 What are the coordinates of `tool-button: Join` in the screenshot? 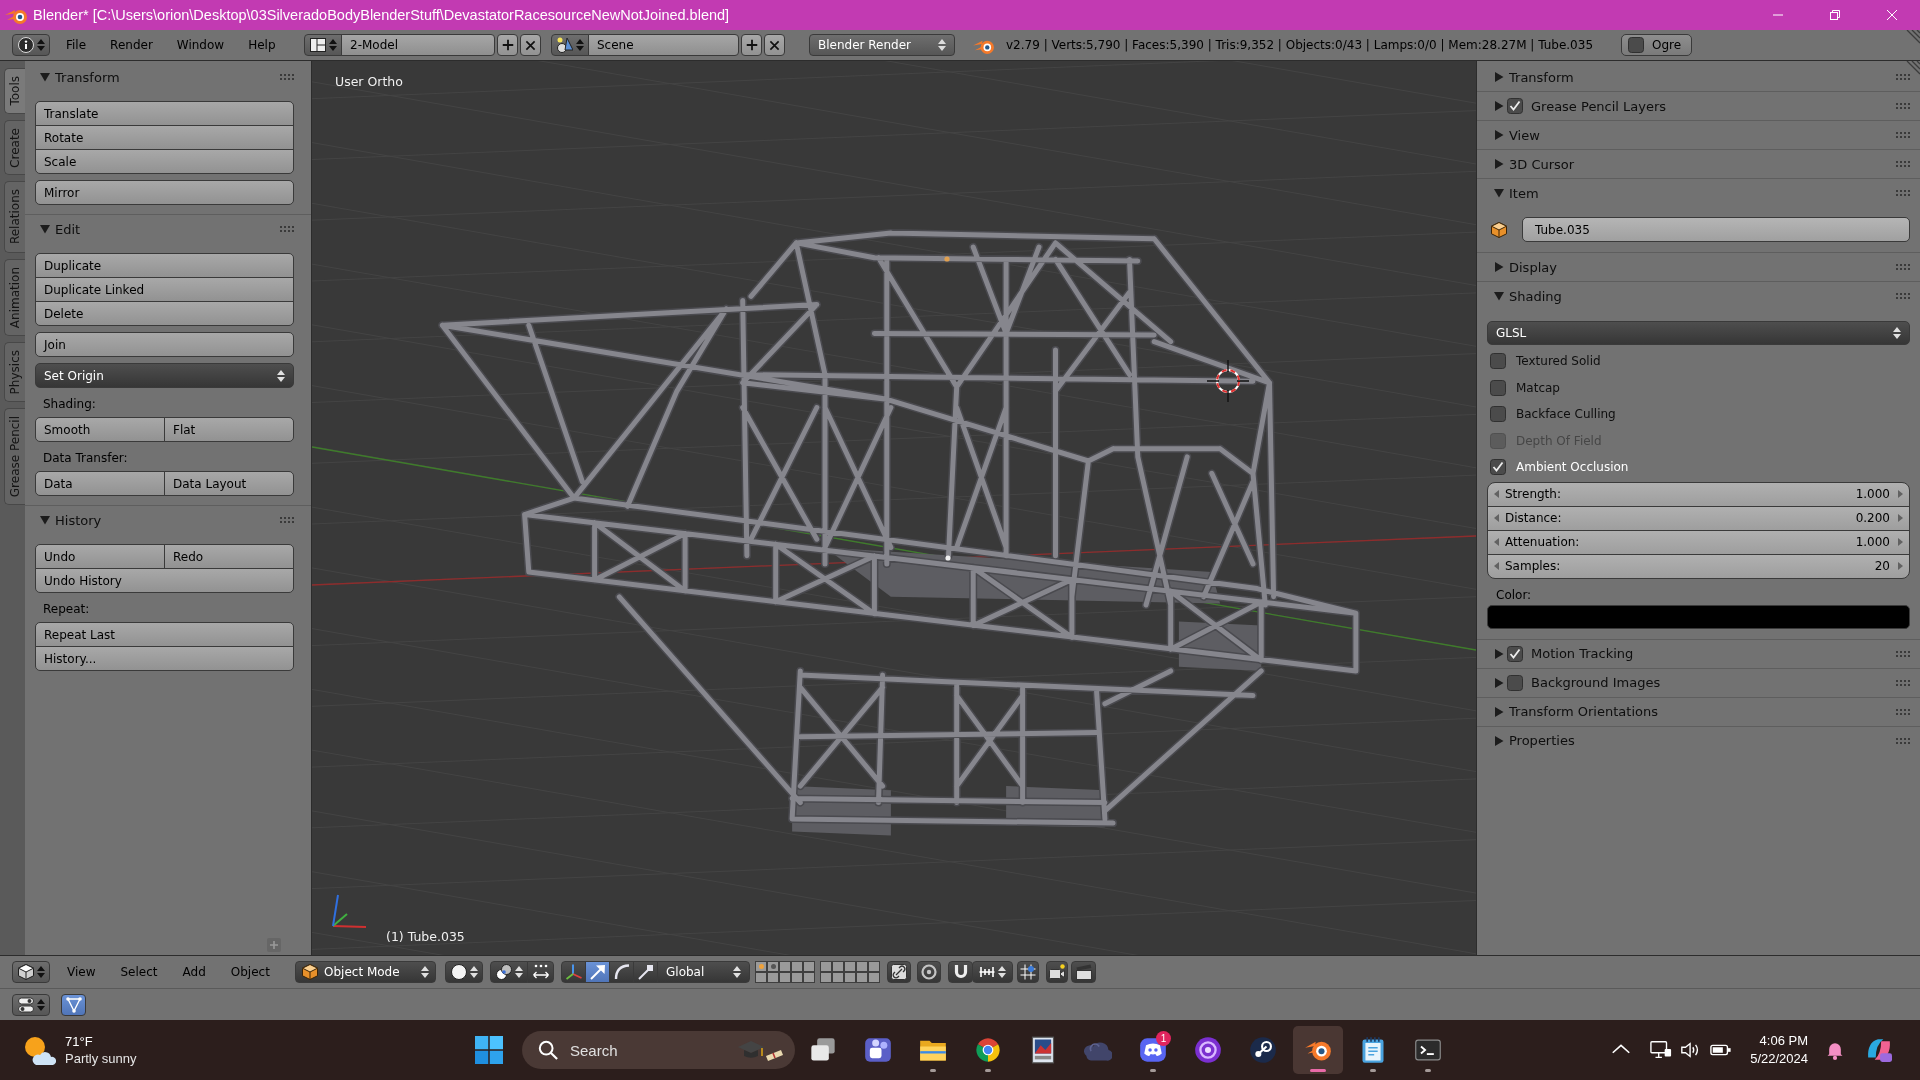 It's located at (164, 344).